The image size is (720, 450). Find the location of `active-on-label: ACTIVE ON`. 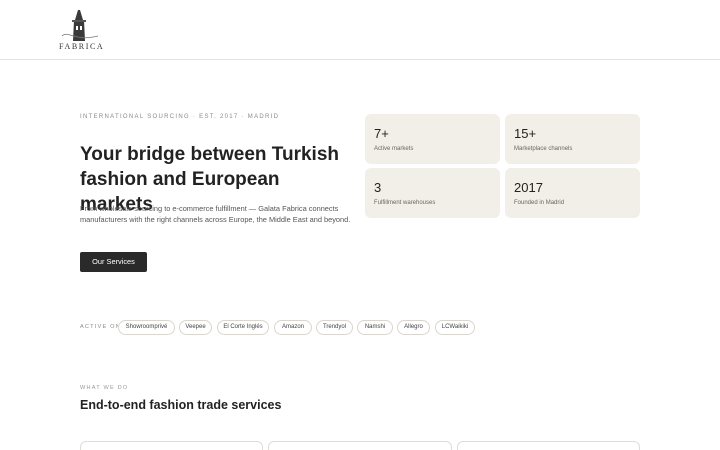

active-on-label: ACTIVE ON is located at coordinates (100, 327).